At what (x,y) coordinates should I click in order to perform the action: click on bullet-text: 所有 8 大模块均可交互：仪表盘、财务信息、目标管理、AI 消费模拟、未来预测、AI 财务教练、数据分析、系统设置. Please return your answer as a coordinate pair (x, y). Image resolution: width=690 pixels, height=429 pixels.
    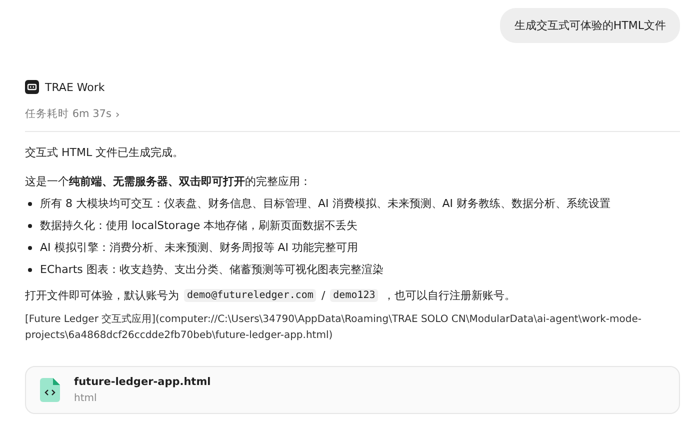
    Looking at the image, I should click on (325, 204).